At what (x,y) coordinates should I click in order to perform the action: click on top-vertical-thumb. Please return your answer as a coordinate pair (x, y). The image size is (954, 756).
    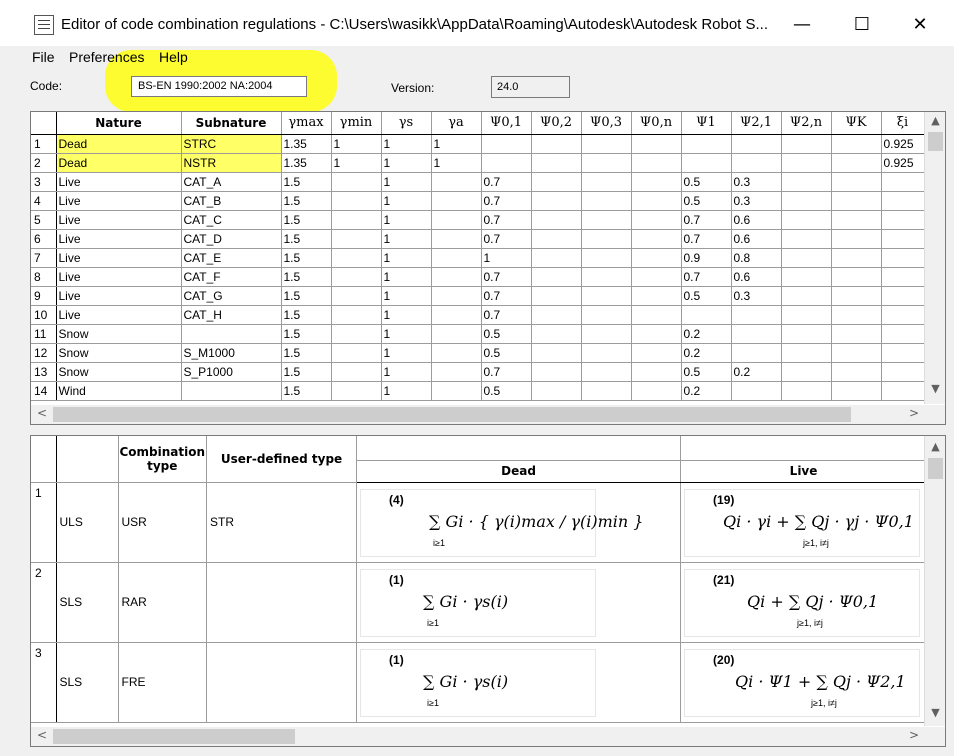
    Looking at the image, I should click on (935, 141).